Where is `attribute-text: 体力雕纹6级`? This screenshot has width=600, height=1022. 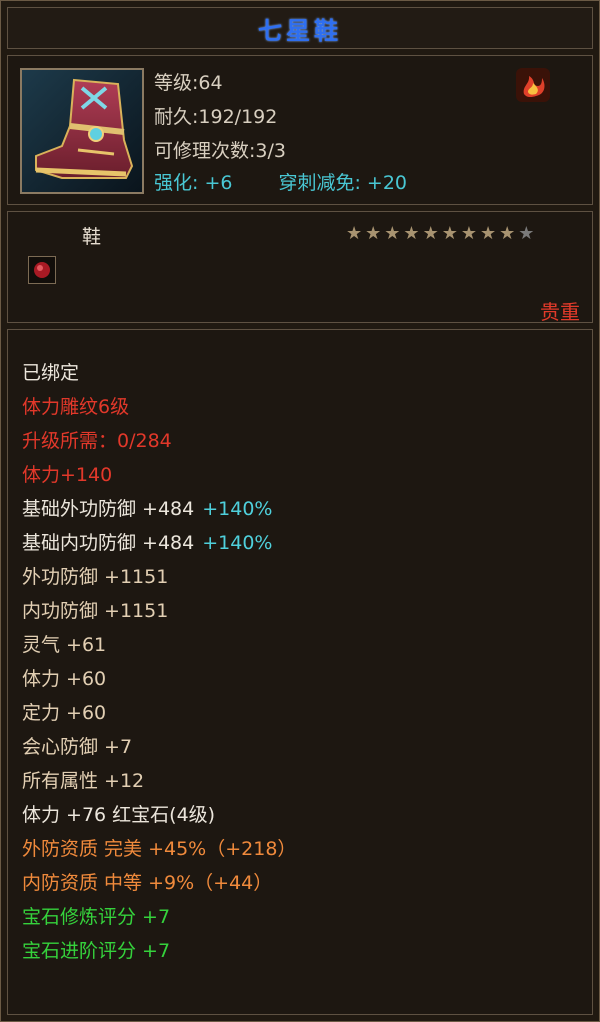 attribute-text: 体力雕纹6级 is located at coordinates (76, 407).